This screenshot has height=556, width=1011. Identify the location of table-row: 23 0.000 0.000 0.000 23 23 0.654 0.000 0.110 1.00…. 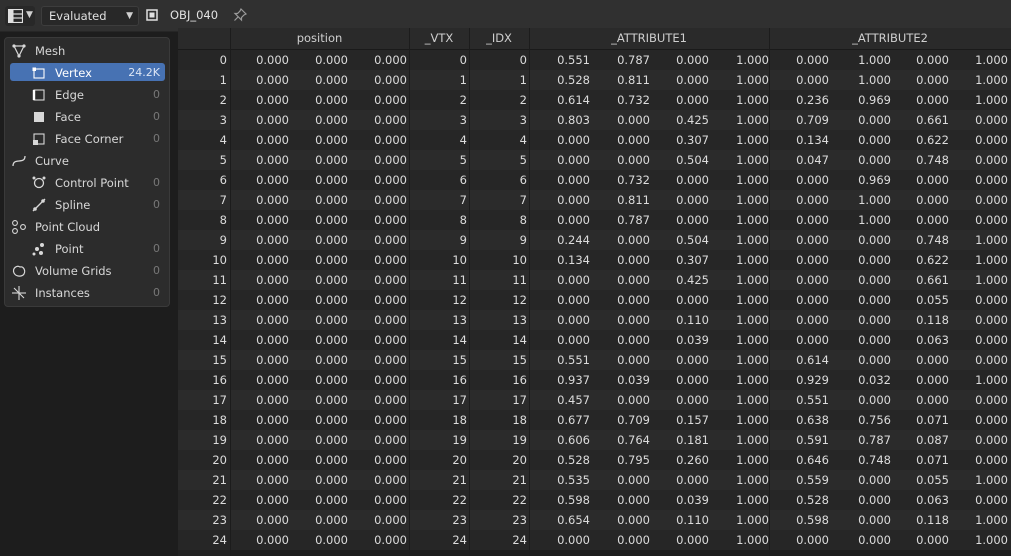
(594, 520).